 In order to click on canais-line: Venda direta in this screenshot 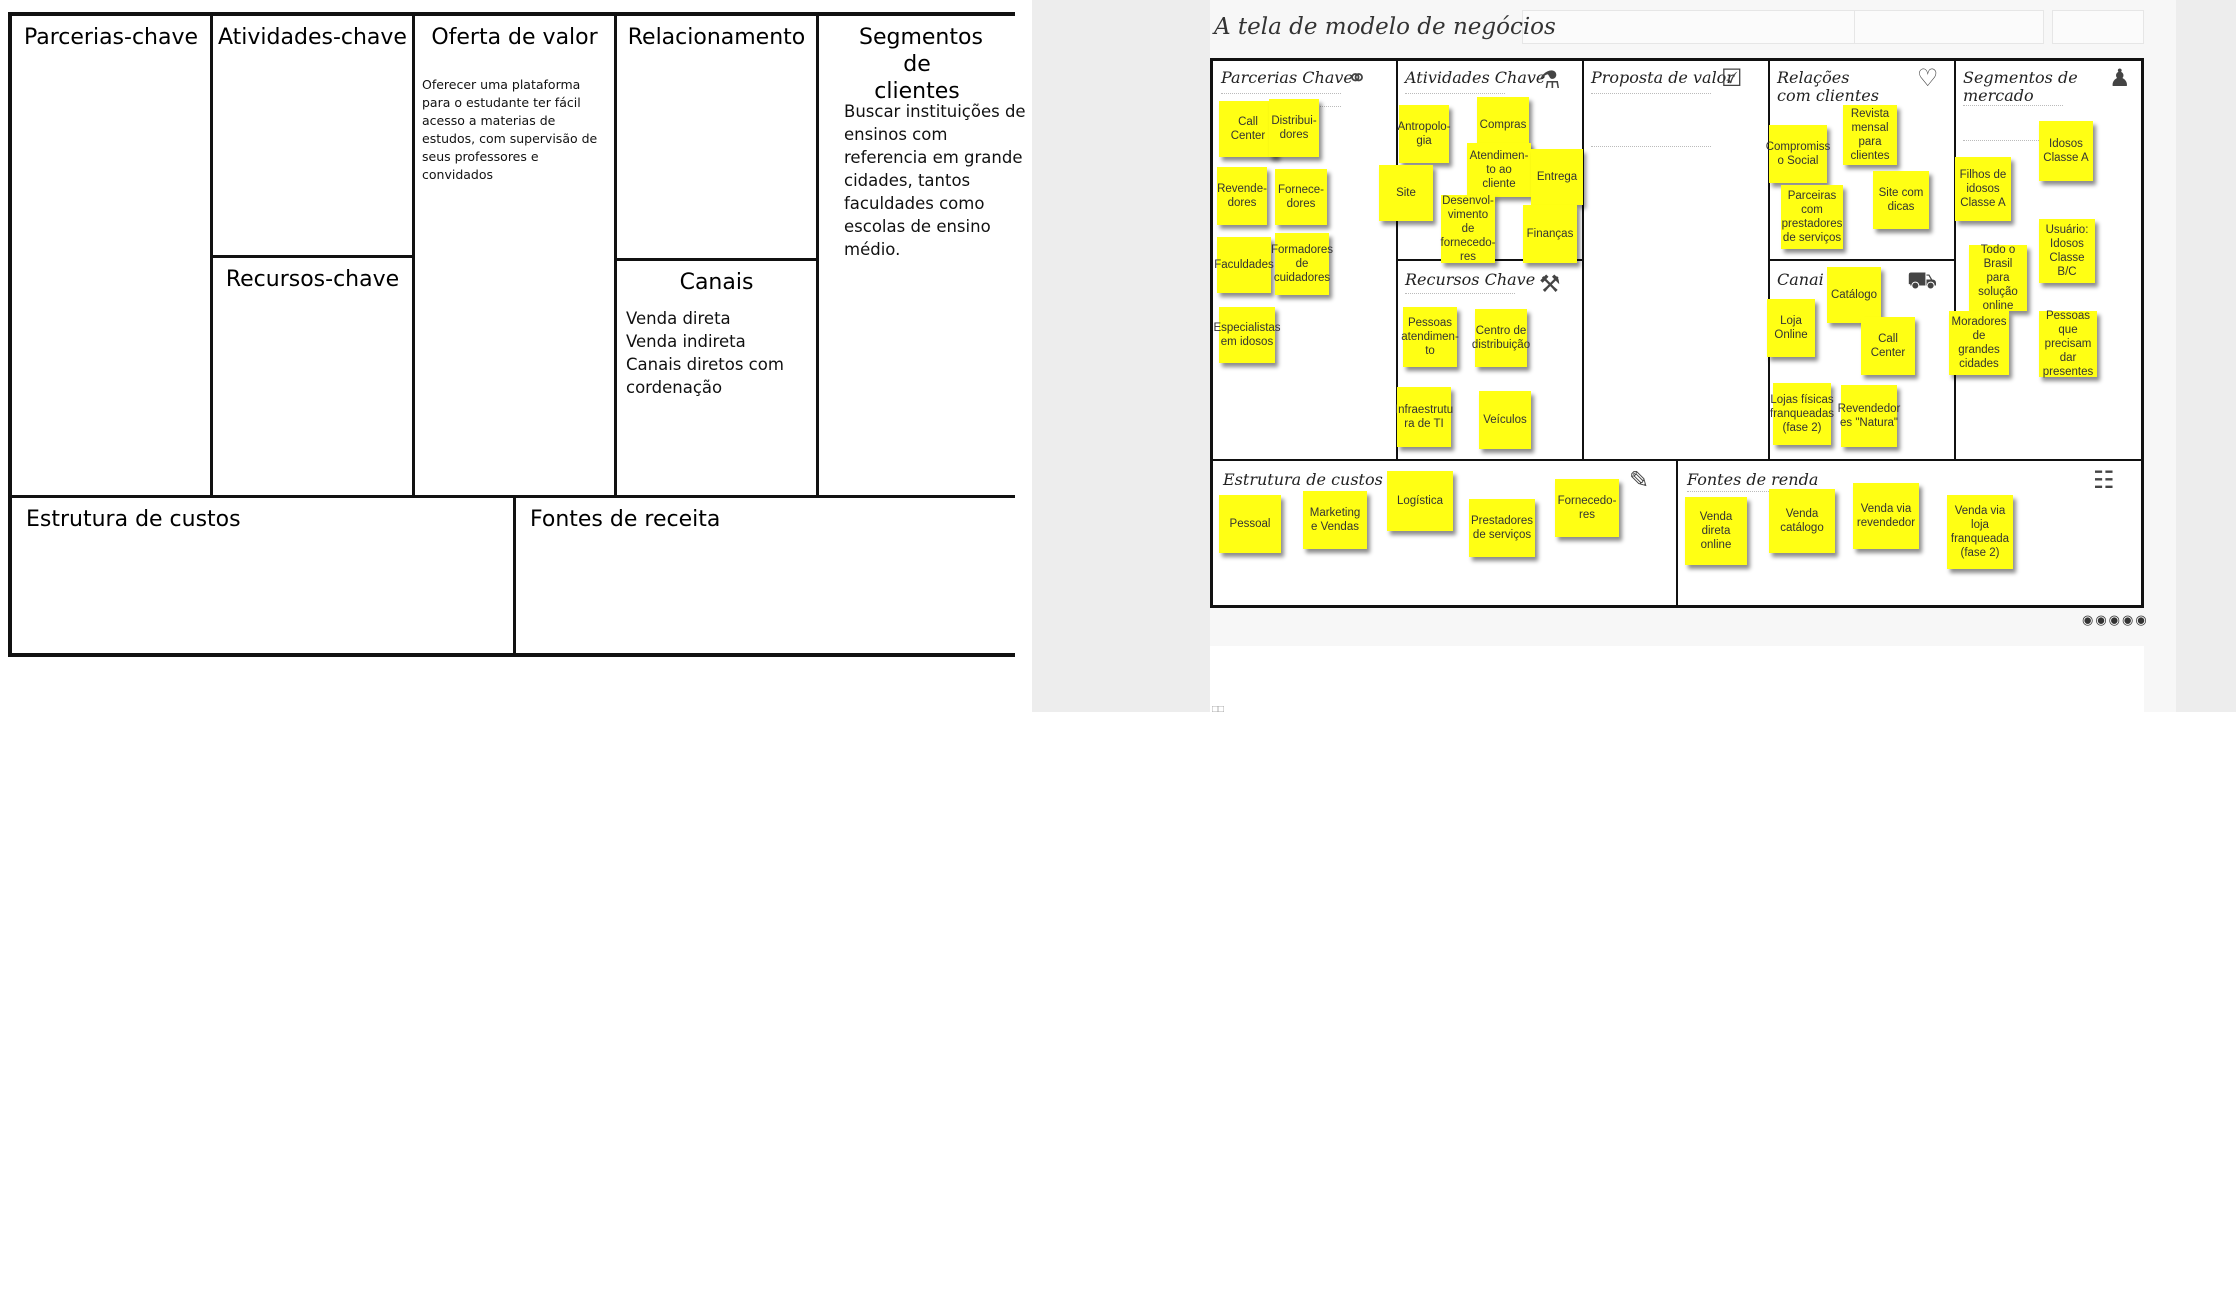, I will do `click(678, 318)`.